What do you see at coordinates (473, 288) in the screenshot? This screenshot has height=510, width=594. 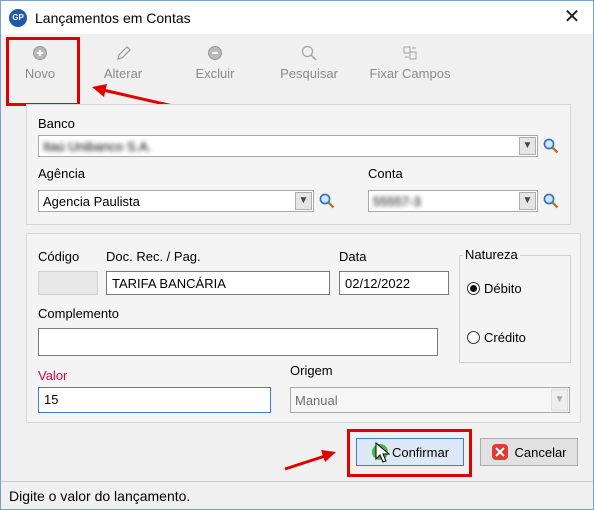 I see `radio-checked-icon` at bounding box center [473, 288].